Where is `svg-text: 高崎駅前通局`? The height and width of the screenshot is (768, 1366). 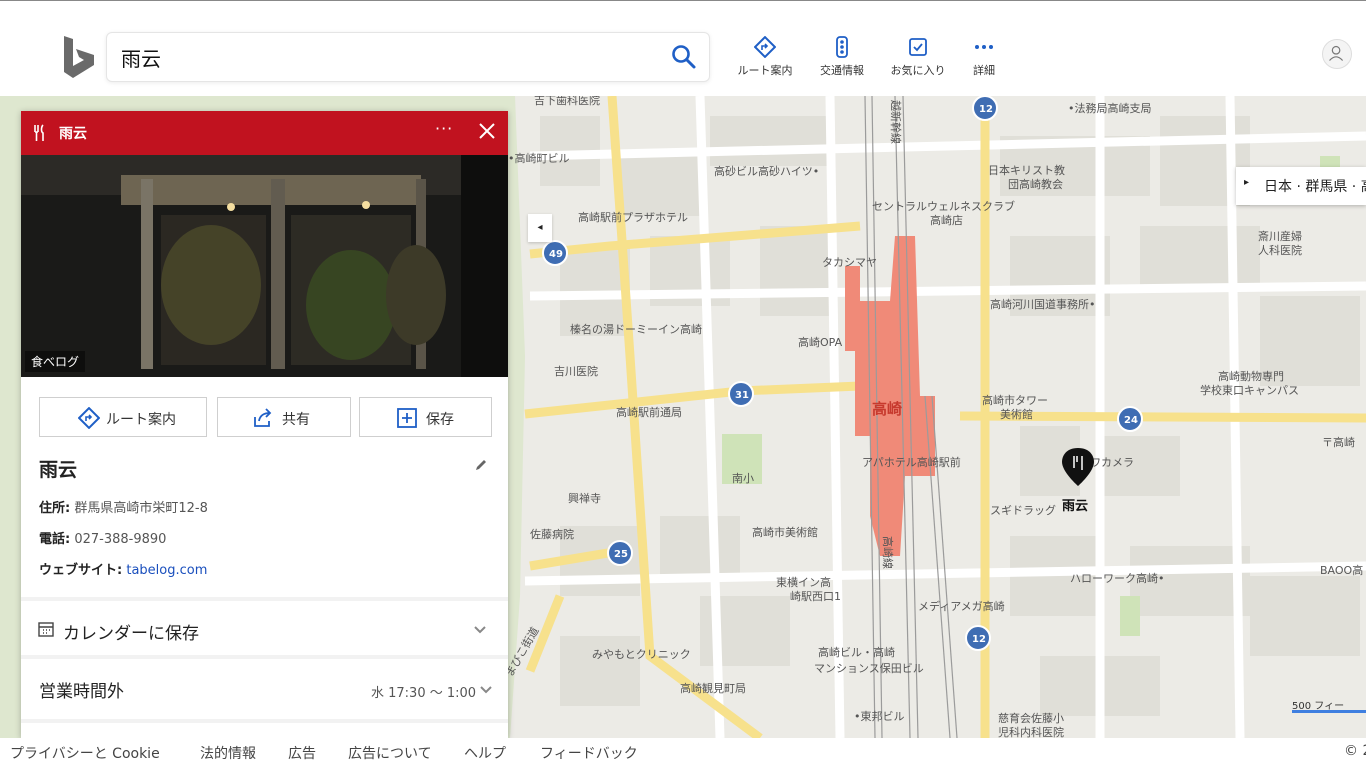 svg-text: 高崎駅前通局 is located at coordinates (649, 412).